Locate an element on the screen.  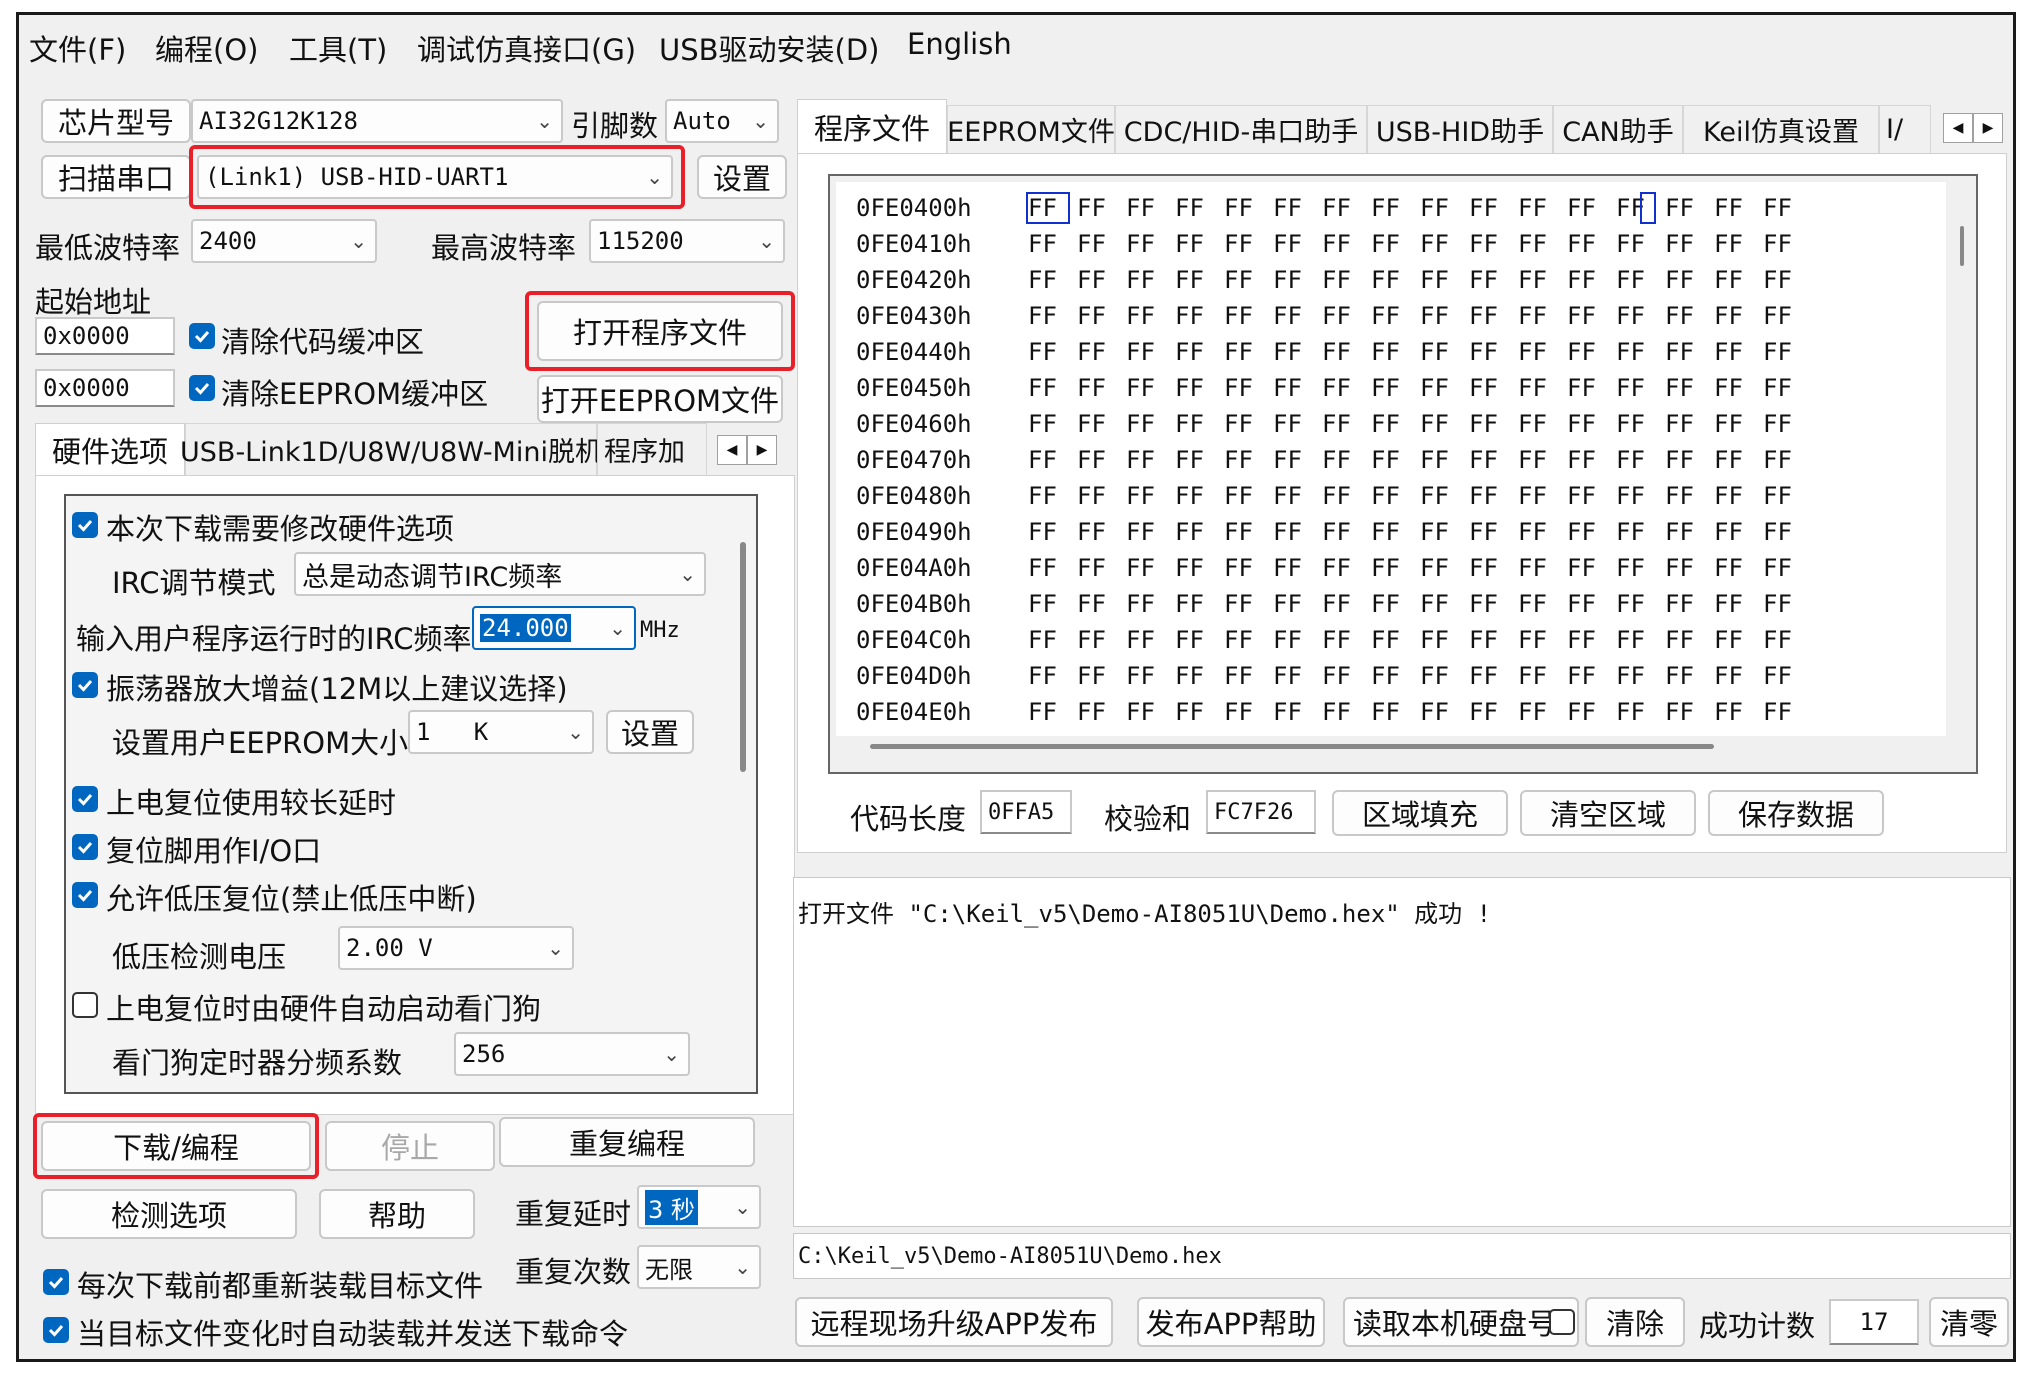
menu-program: 编程(O) is located at coordinates (206, 48).